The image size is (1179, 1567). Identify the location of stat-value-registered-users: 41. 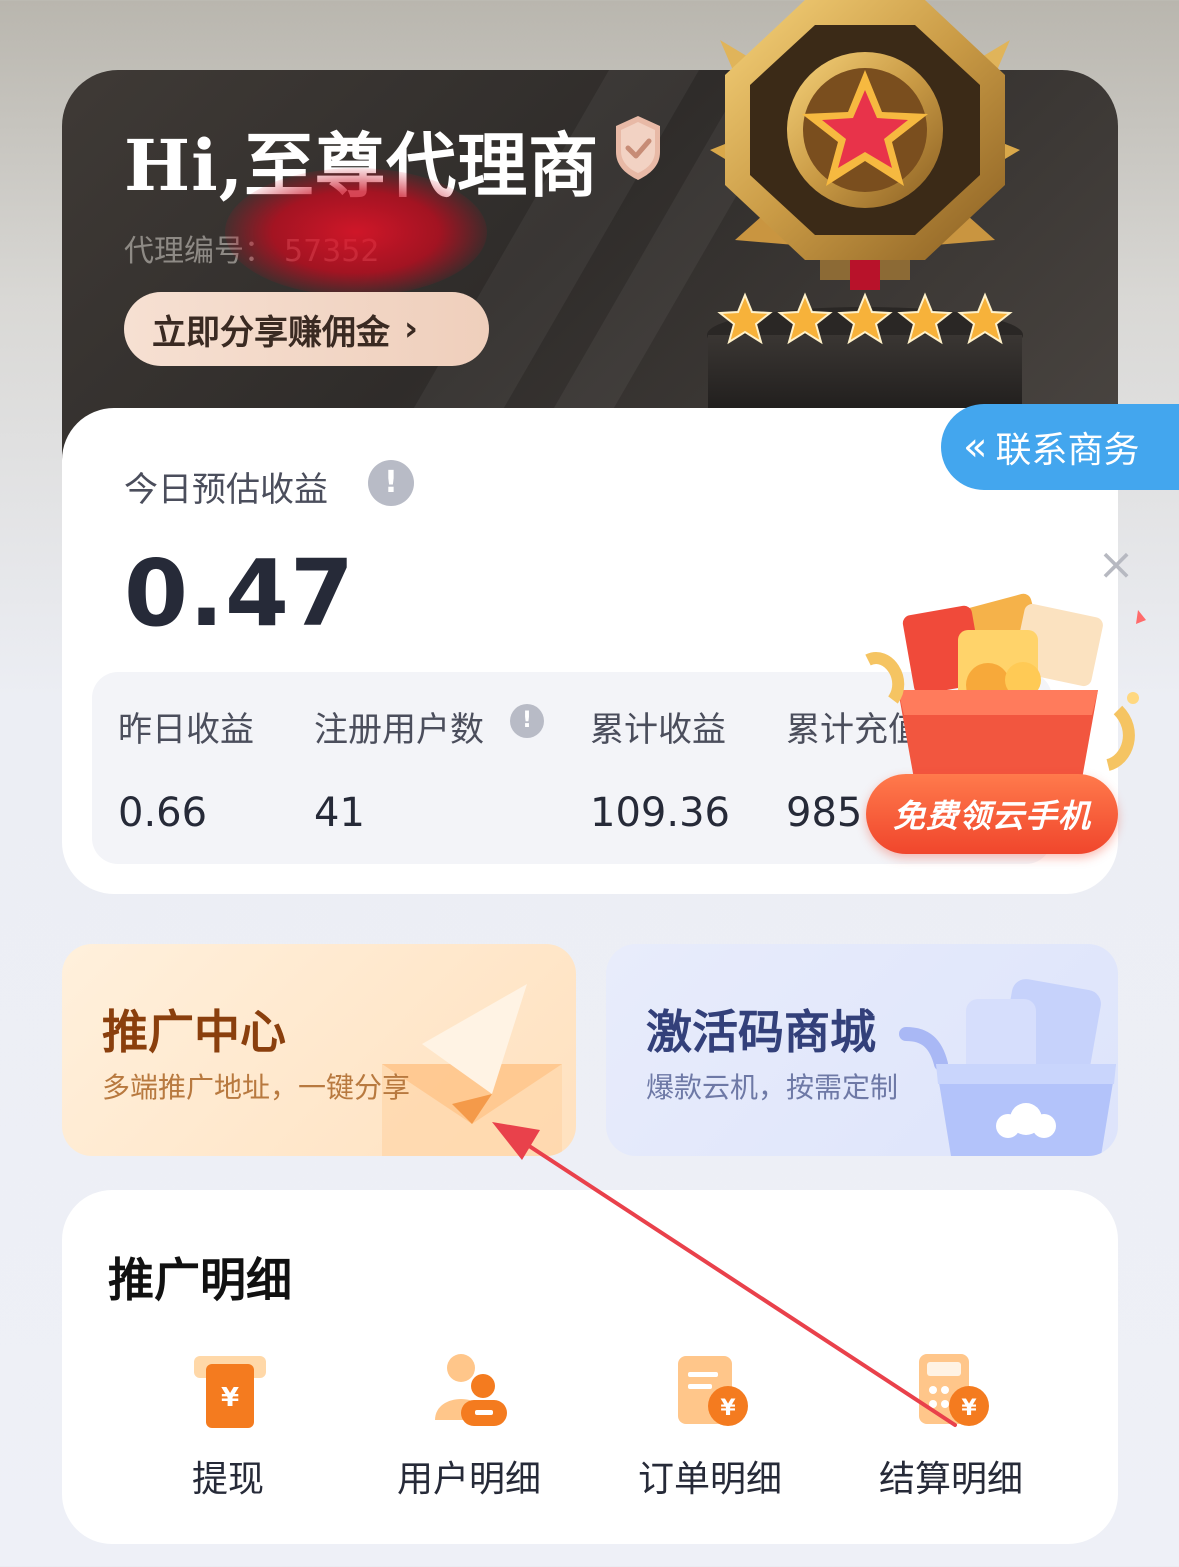
(339, 813).